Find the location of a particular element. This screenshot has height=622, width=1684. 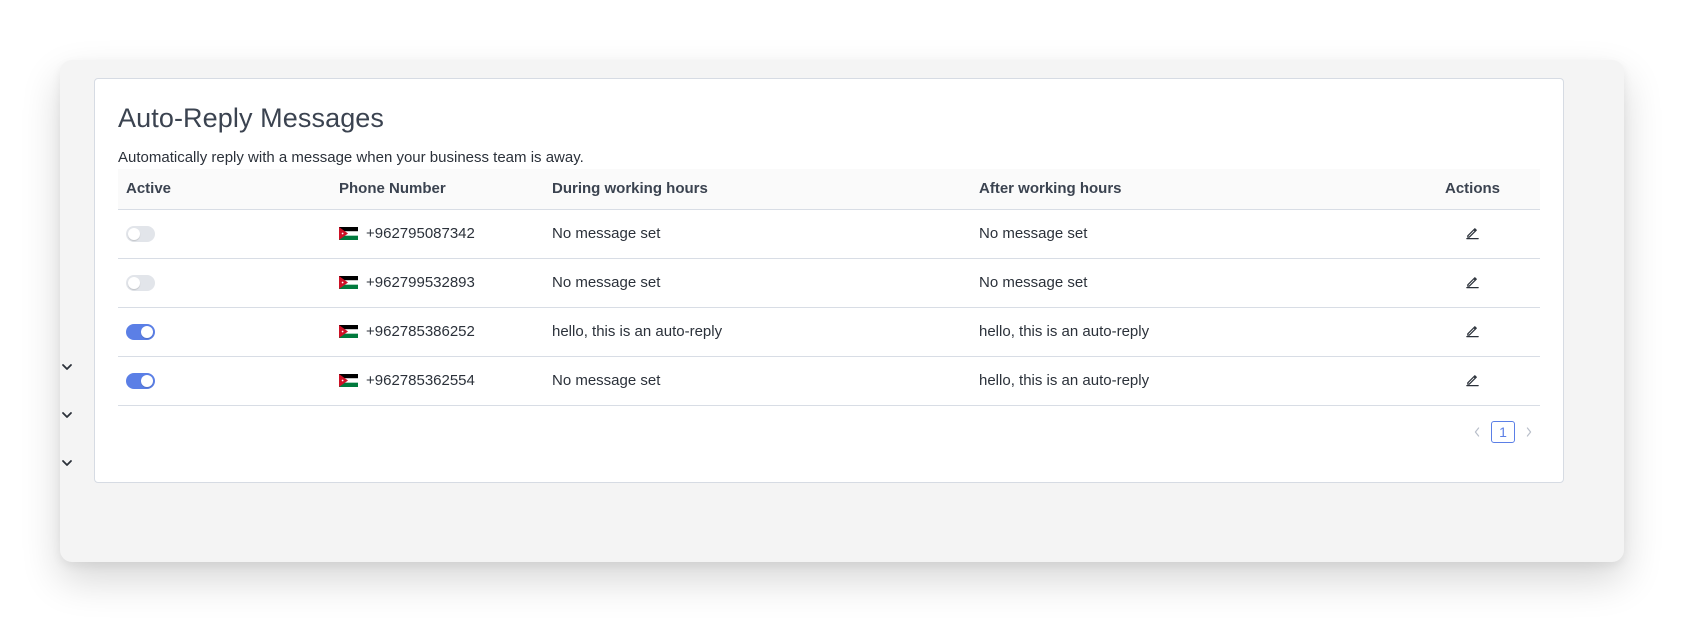

phone-number: +962795087342 is located at coordinates (420, 233).